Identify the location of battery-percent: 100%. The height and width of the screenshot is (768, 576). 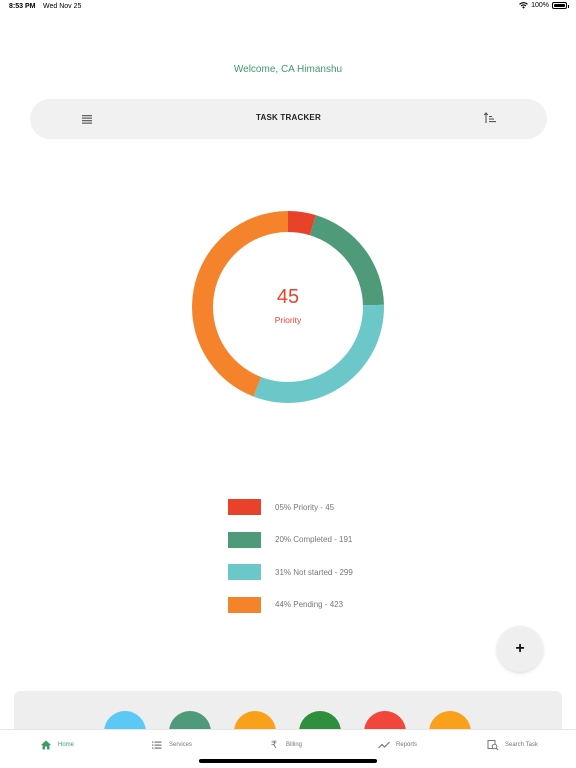
(540, 5).